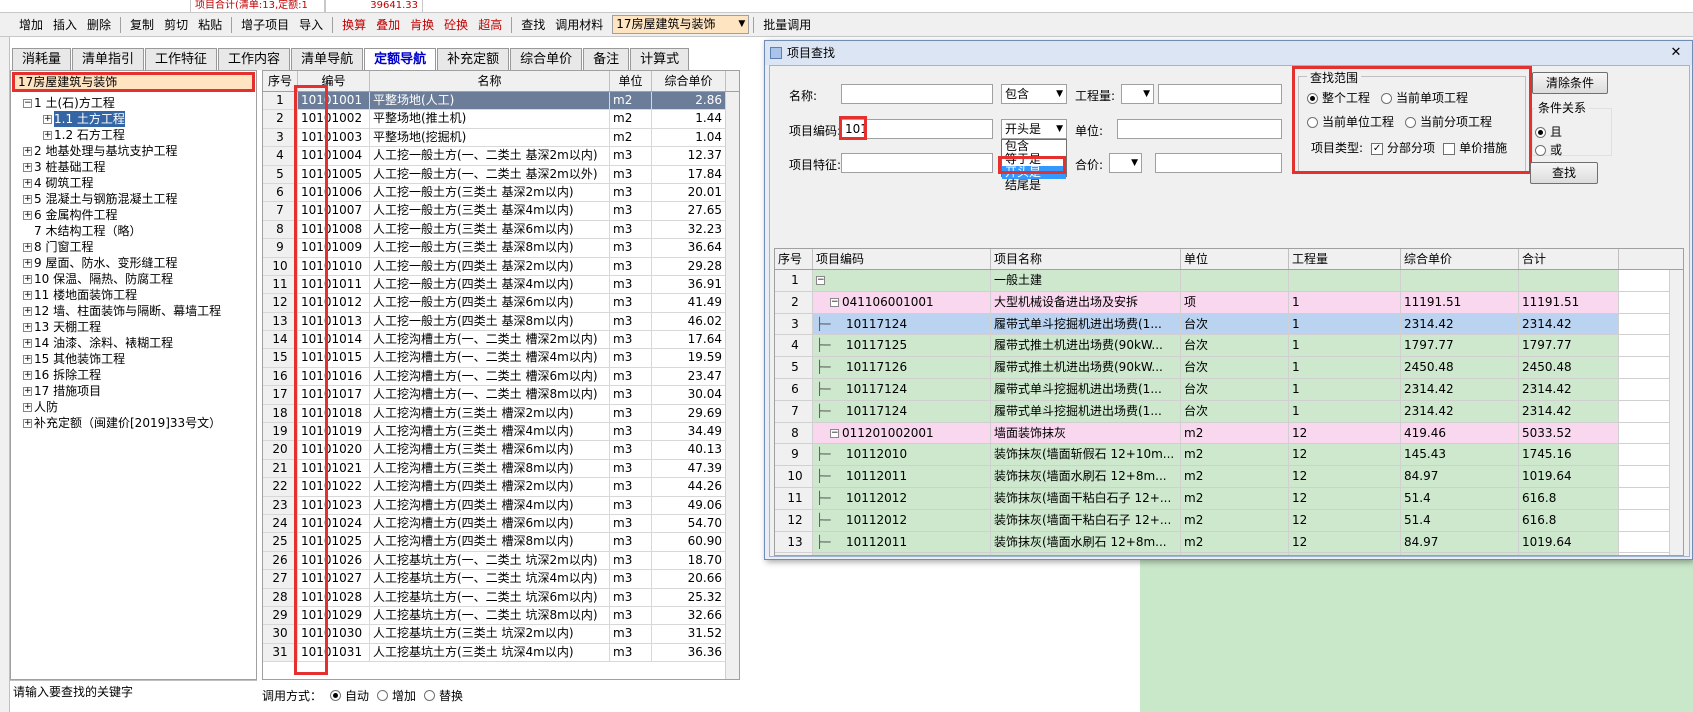 This screenshot has width=1693, height=712. I want to click on unit-input, so click(1199, 129).